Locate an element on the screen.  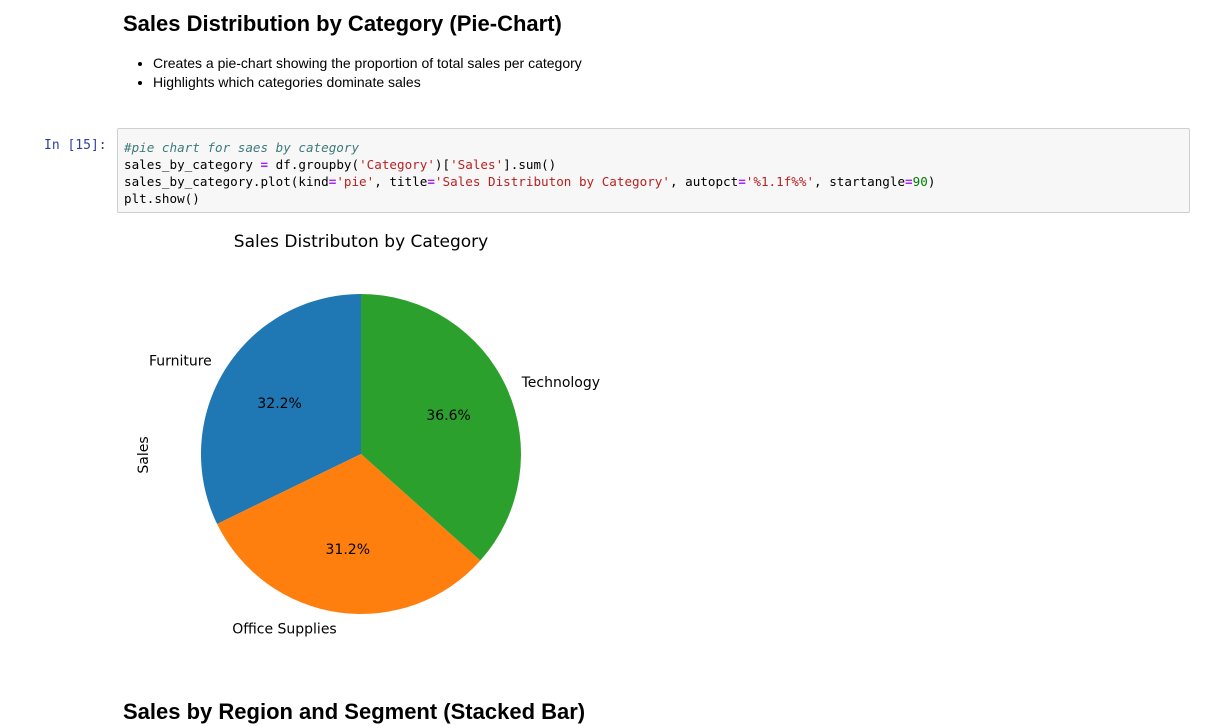
code-token: , title is located at coordinates (401, 181).